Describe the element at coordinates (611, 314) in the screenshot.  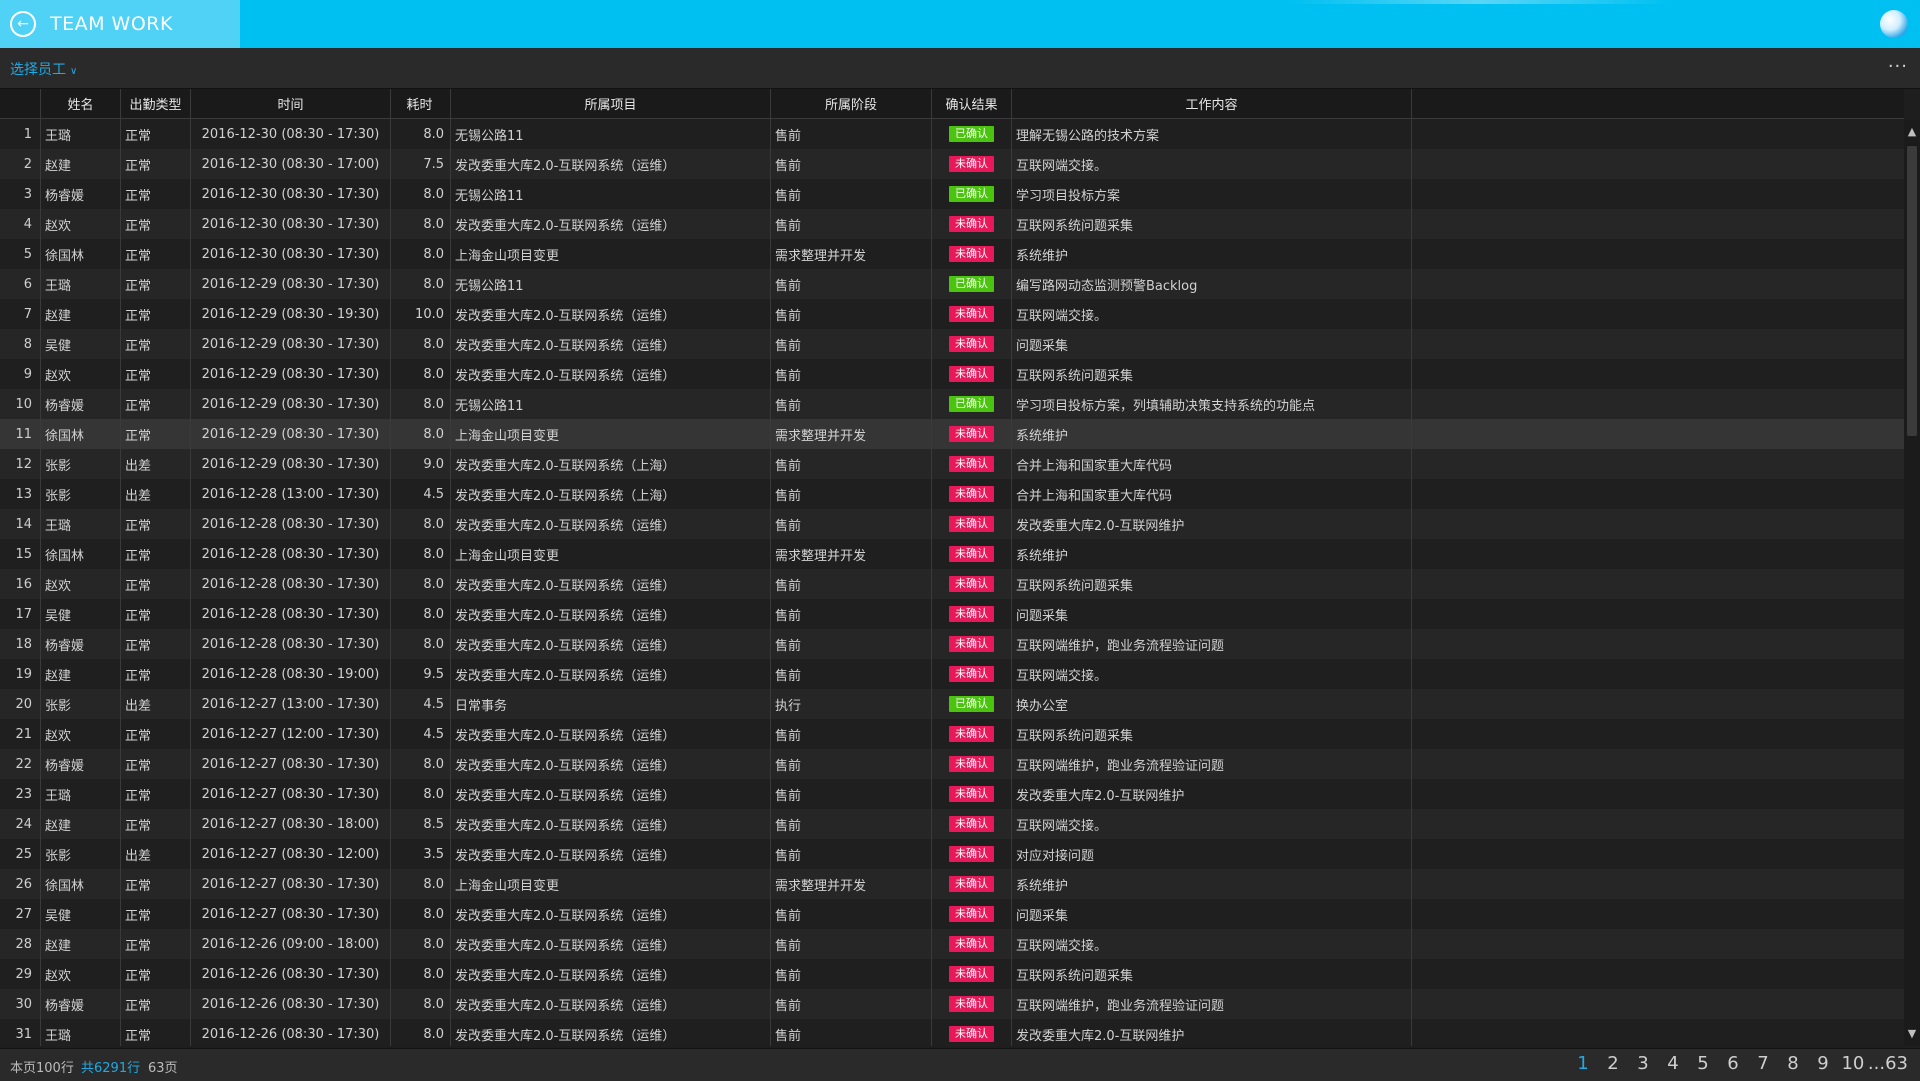
I see `row-project: 发改委重大库2.0-互联网系统（运维）` at that location.